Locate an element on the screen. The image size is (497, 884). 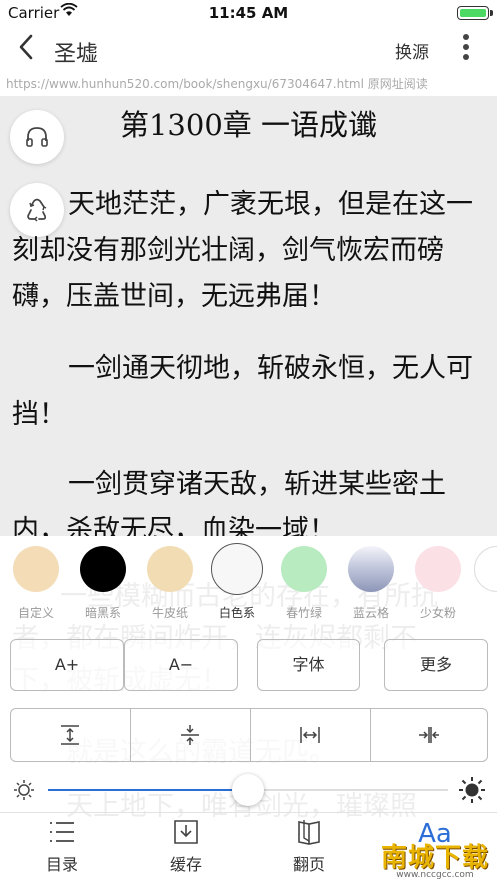
theme-white: 白色系 is located at coordinates (237, 582).